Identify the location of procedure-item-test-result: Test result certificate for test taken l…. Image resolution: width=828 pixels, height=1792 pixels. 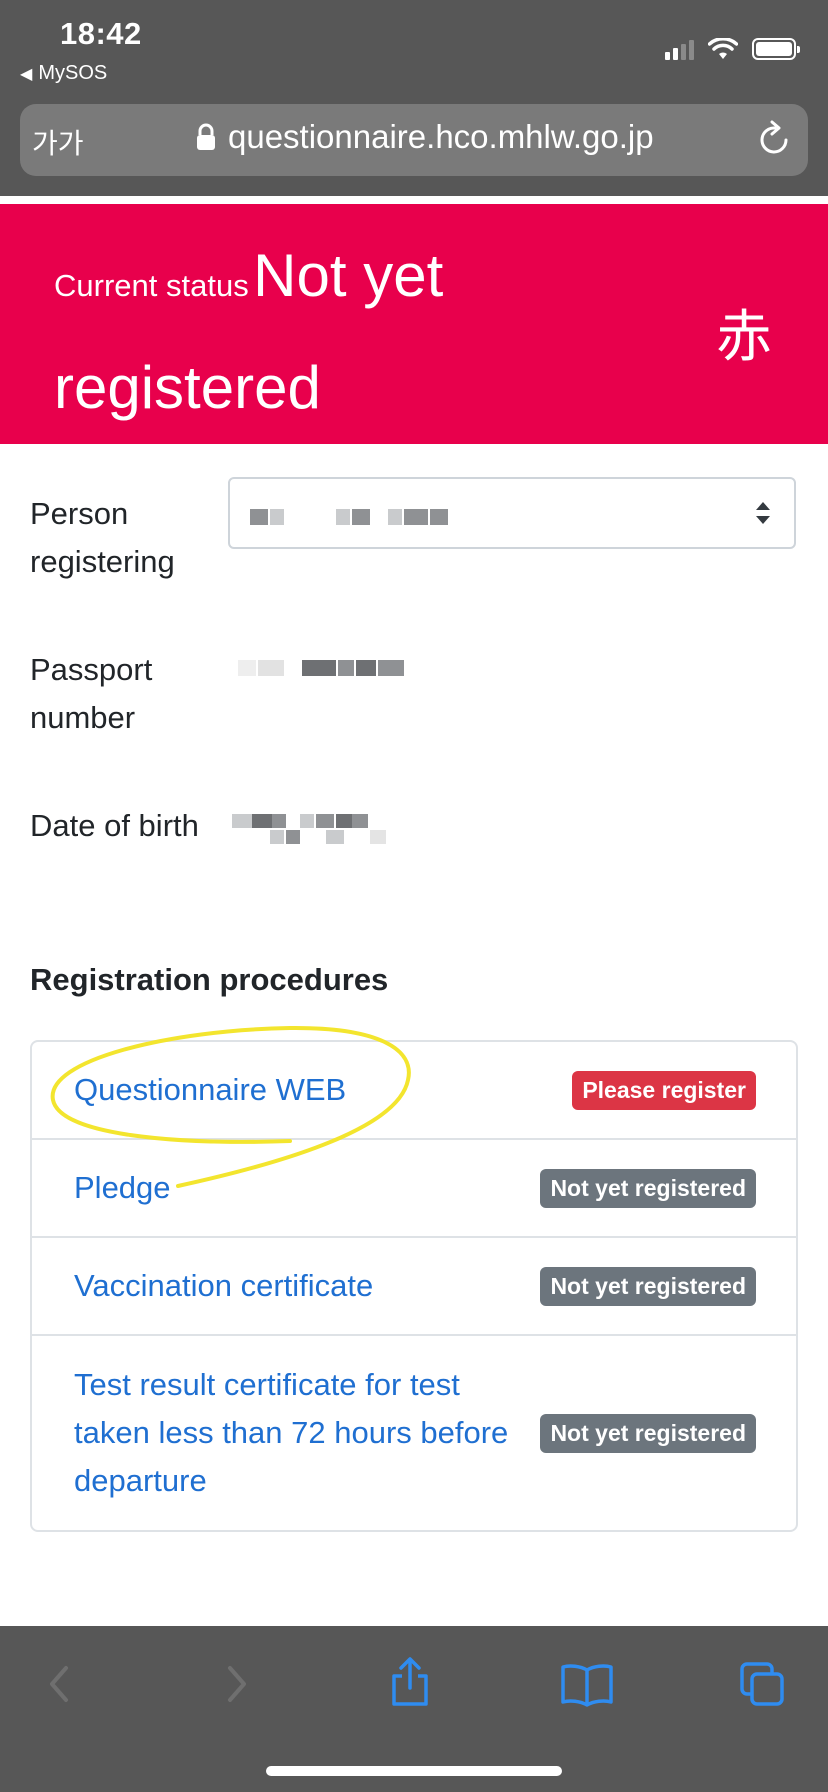
(414, 1433).